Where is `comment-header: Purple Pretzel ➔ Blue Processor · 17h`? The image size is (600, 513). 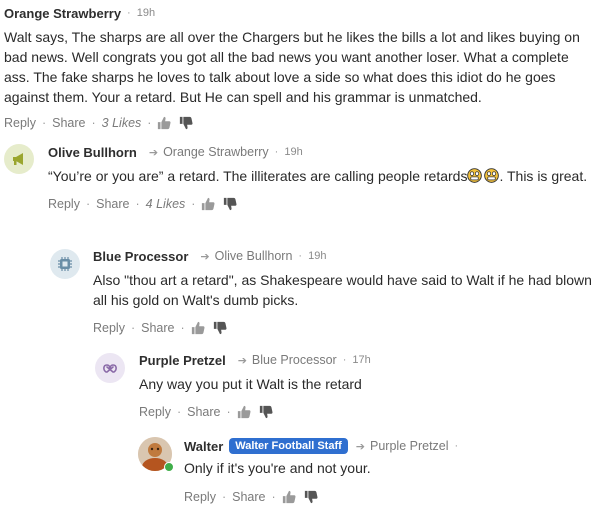
comment-header: Purple Pretzel ➔ Blue Processor · 17h is located at coordinates (366, 360).